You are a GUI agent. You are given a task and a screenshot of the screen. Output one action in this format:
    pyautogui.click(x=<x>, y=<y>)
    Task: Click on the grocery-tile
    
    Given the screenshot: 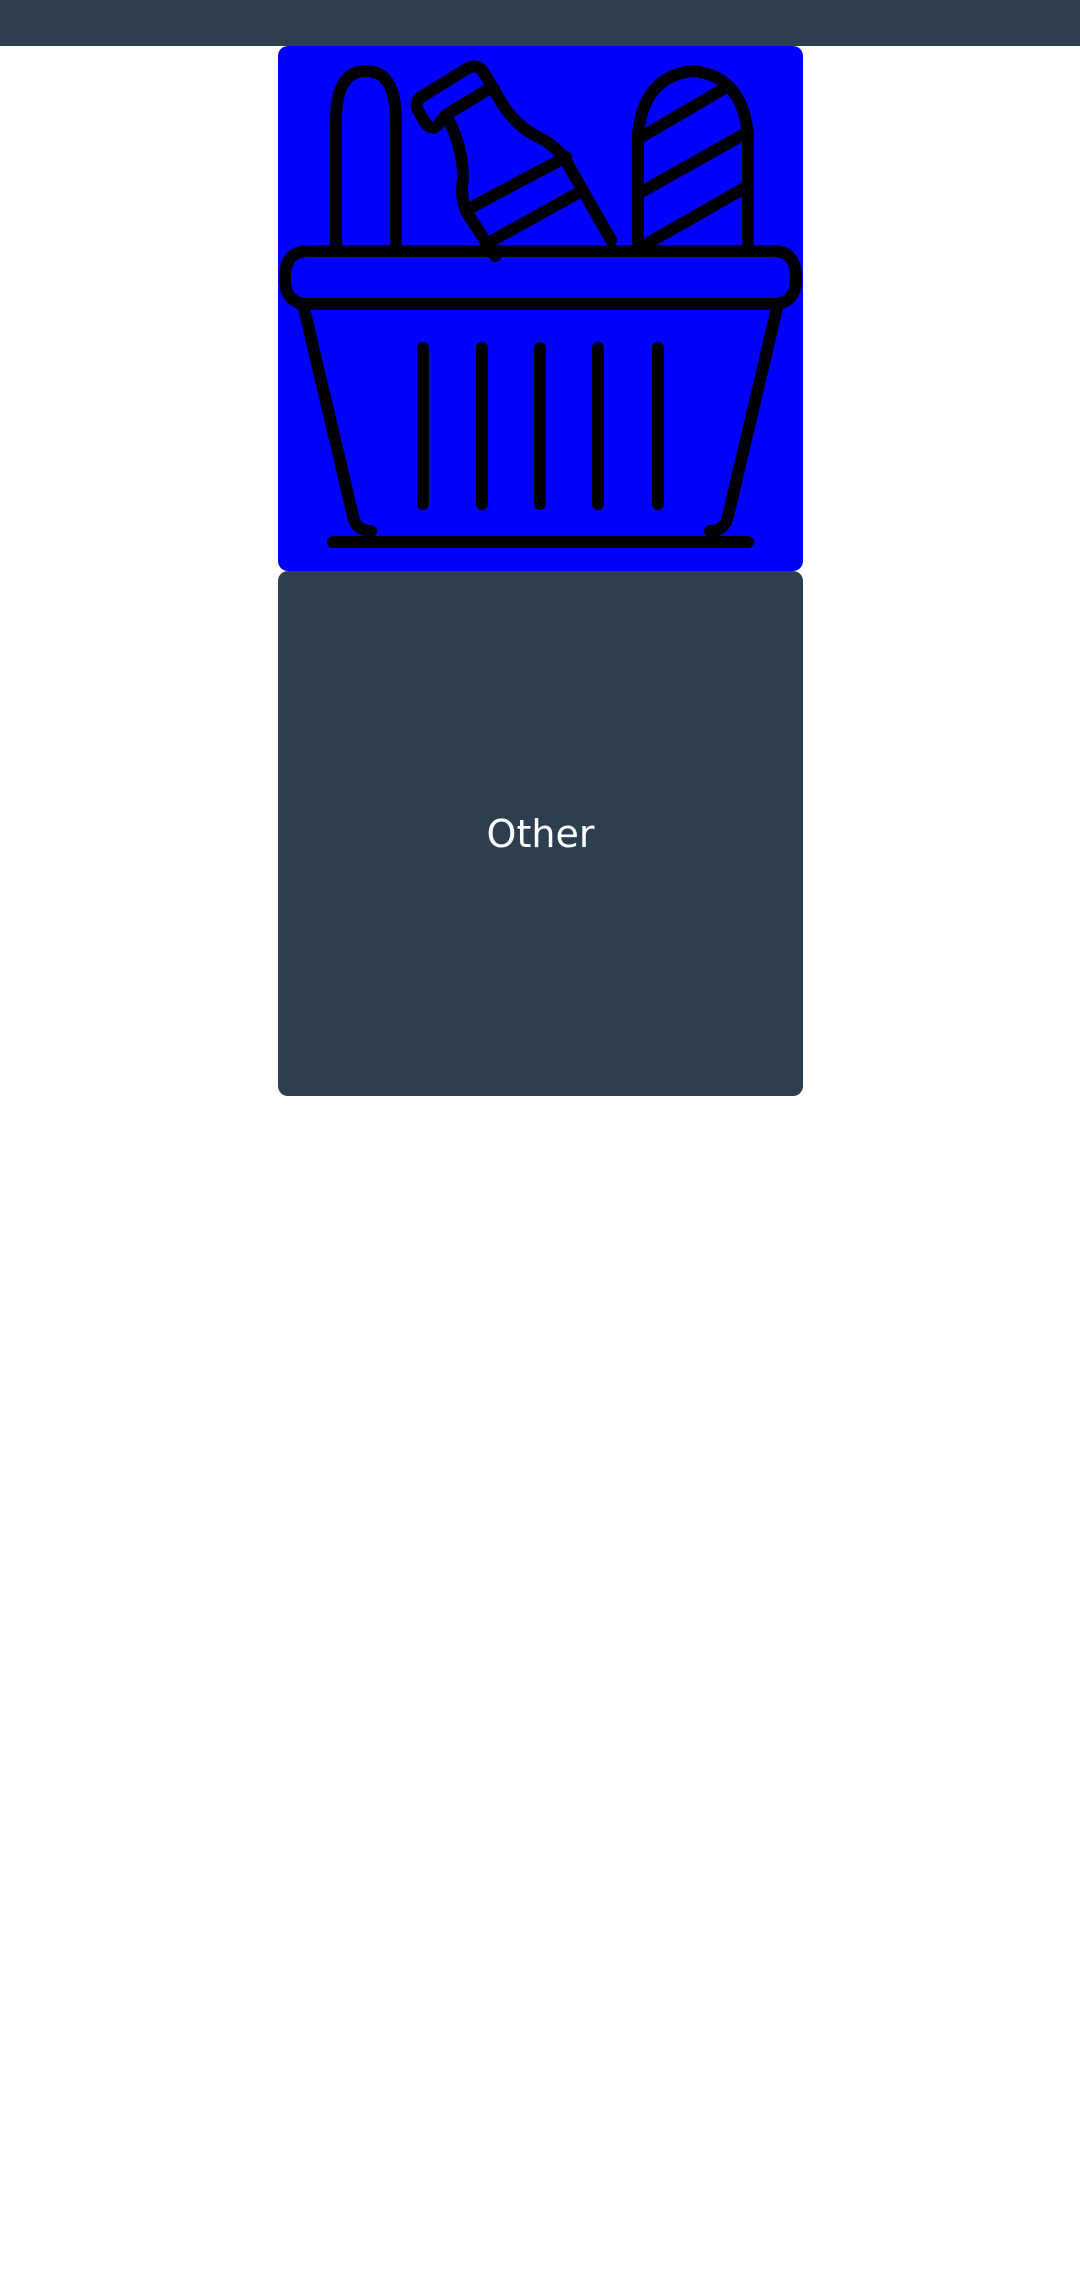 What is the action you would take?
    pyautogui.click(x=540, y=308)
    